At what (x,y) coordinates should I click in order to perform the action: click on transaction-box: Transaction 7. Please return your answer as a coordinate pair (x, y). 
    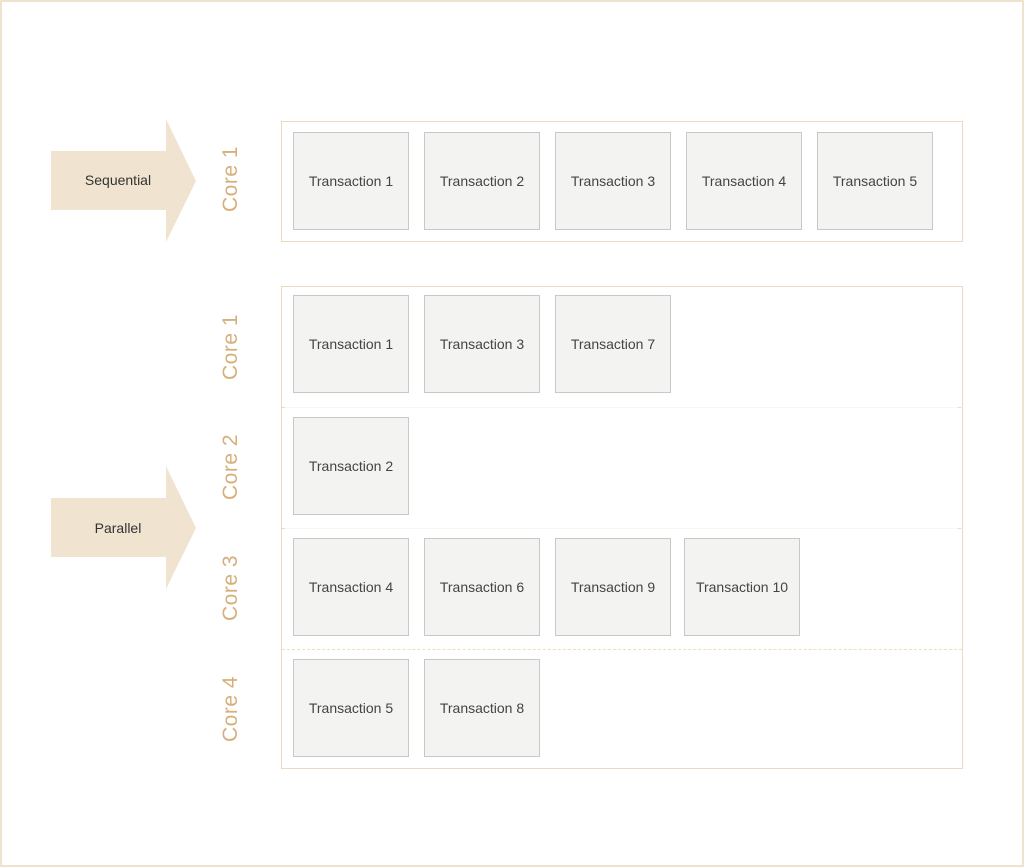
    Looking at the image, I should click on (613, 344).